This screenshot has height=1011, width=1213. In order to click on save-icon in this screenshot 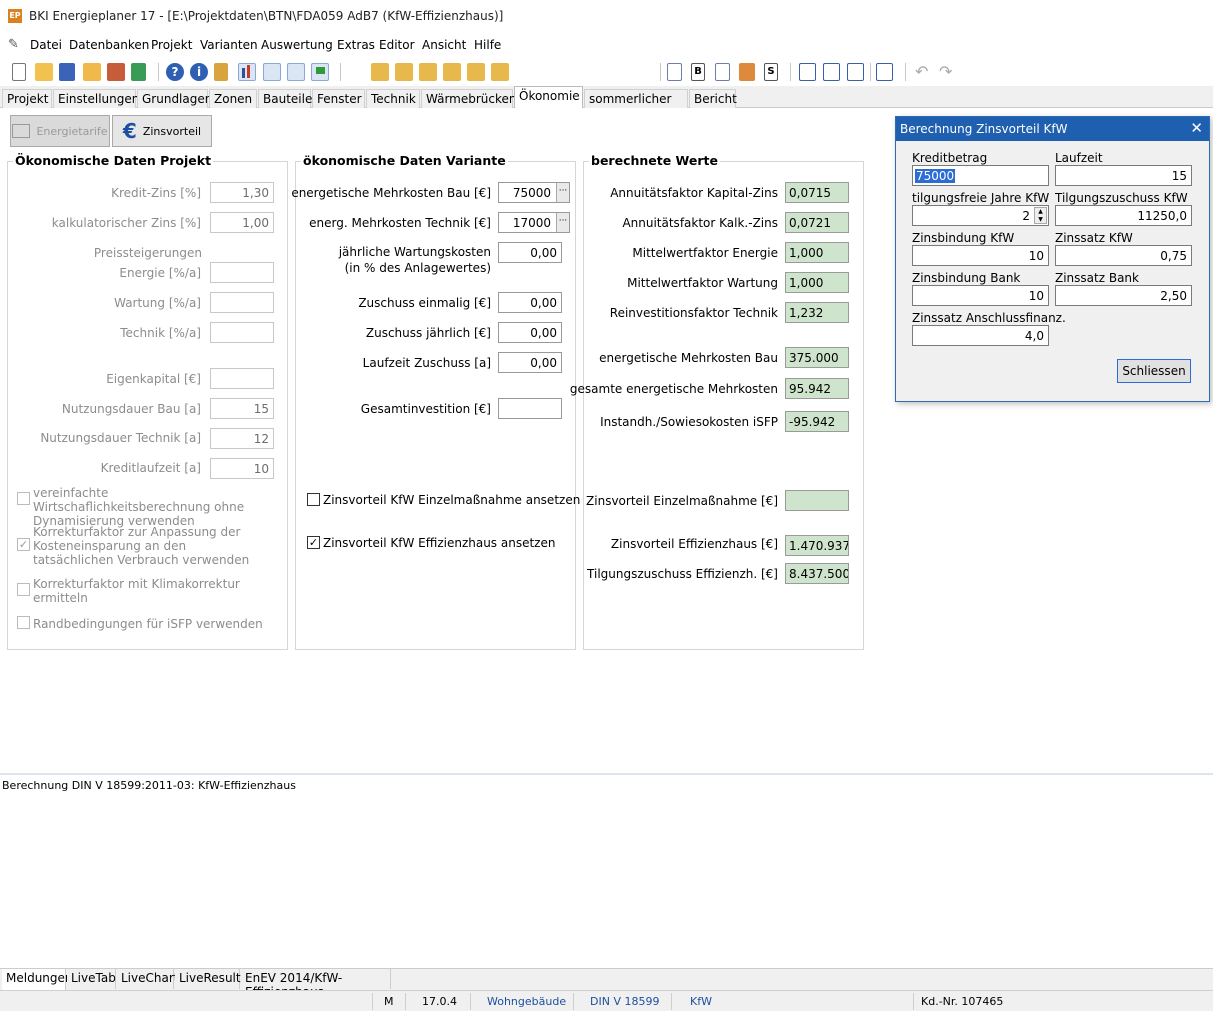, I will do `click(67, 72)`.